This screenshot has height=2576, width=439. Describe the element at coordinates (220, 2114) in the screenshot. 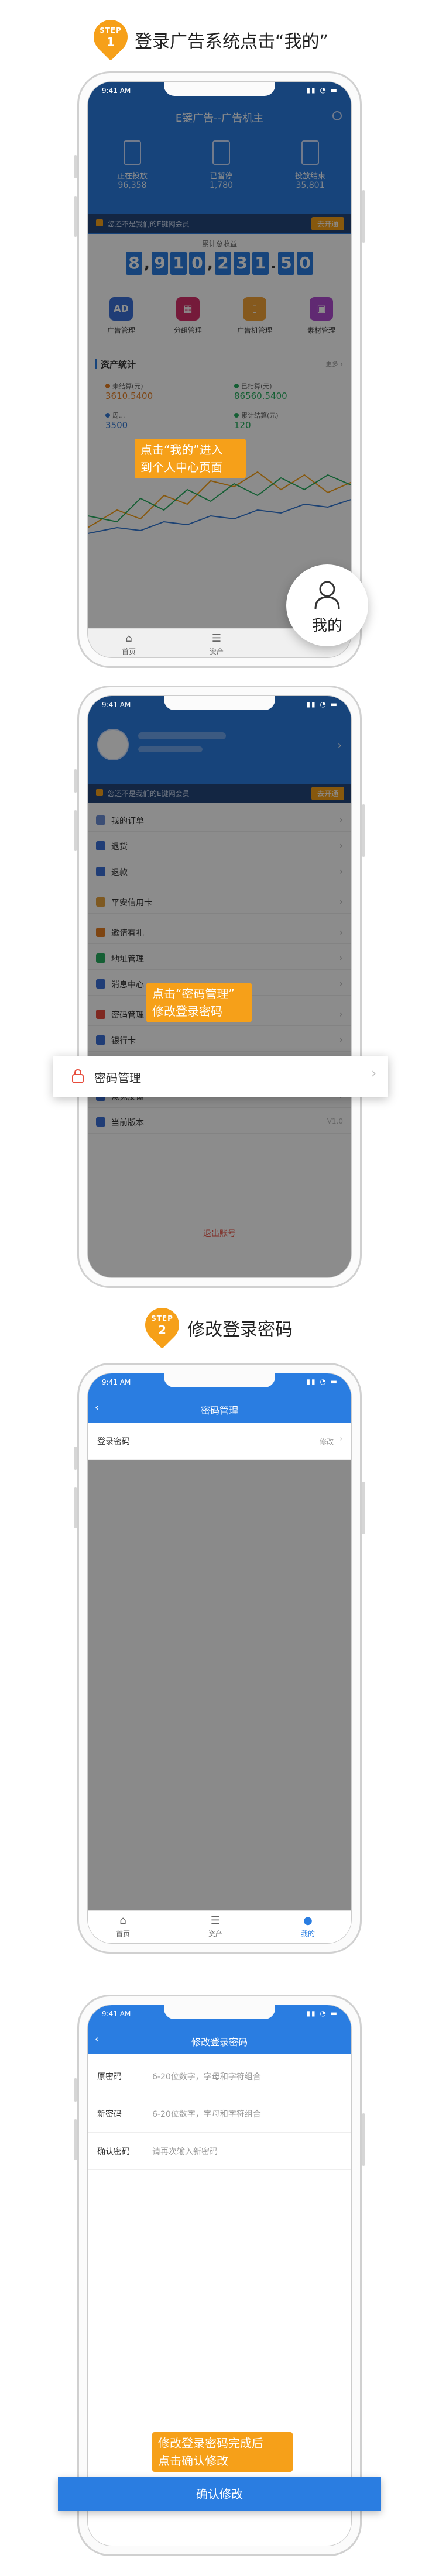

I see `password-field: 新密码 6-20位数字，字母和字符组合` at that location.